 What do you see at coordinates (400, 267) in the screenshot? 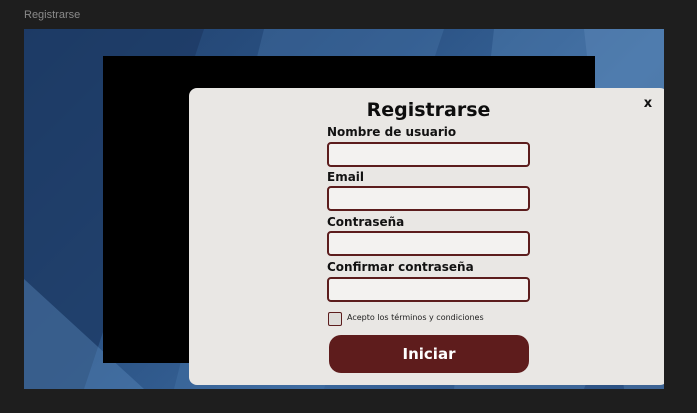
I see `confirm-password-label: Confirmar contraseña` at bounding box center [400, 267].